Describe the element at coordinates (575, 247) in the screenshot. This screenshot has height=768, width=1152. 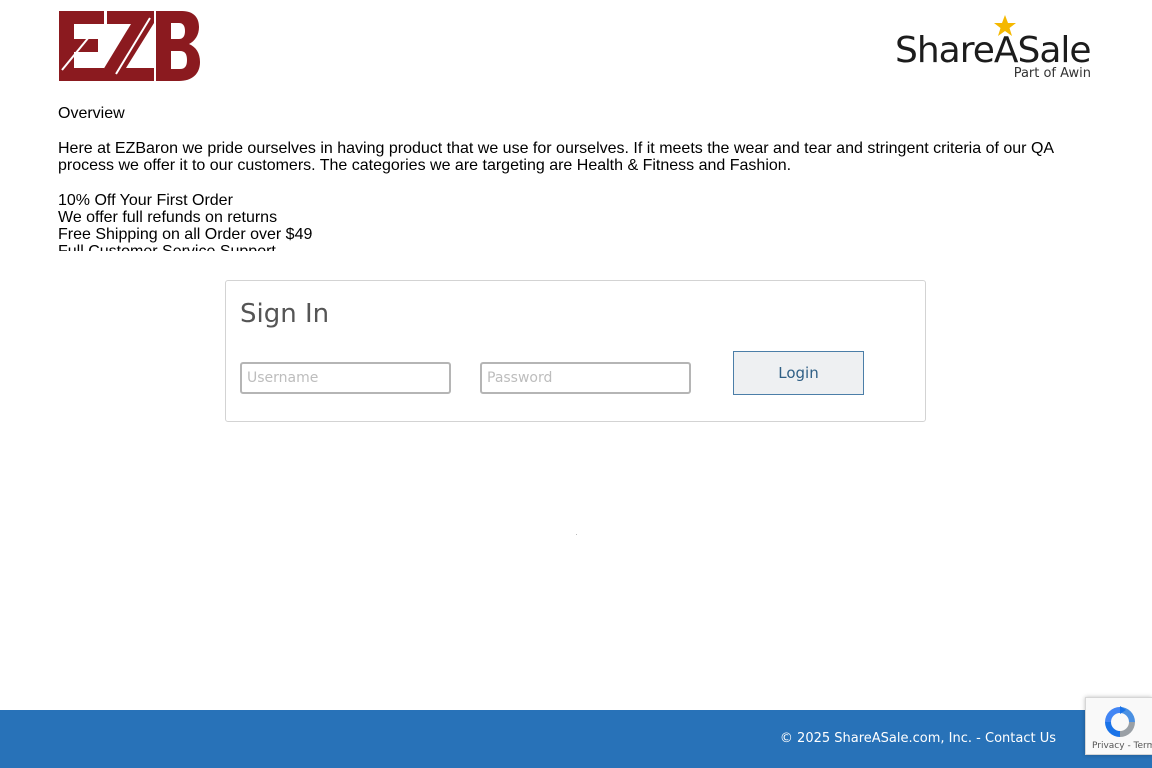
I see `perk-item: Full Customer Service Support` at that location.